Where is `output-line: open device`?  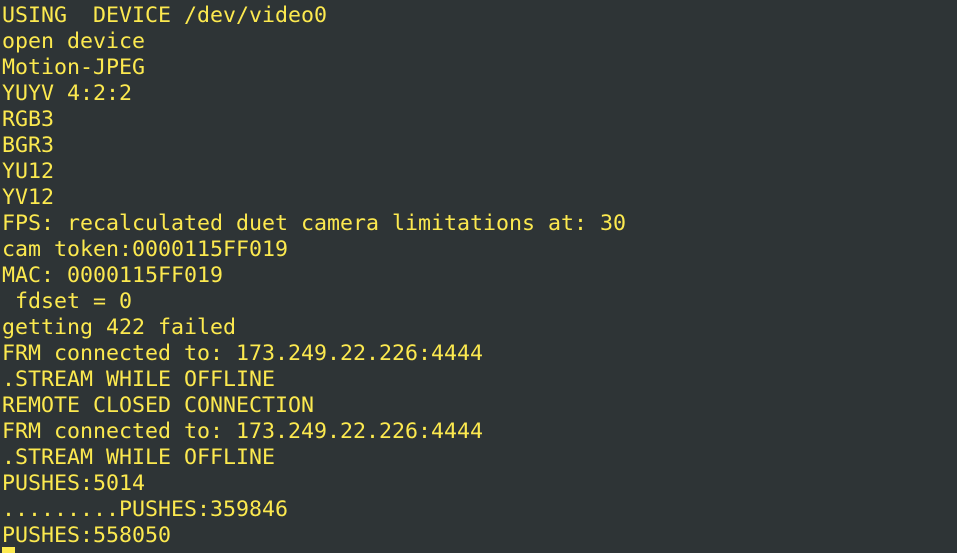 output-line: open device is located at coordinates (74, 41).